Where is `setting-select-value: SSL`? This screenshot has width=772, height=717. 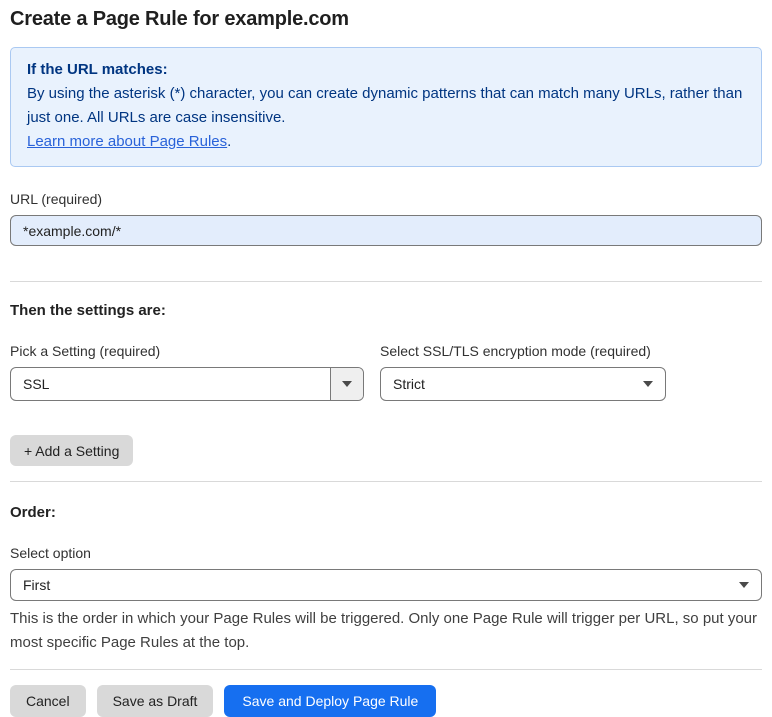 setting-select-value: SSL is located at coordinates (36, 384).